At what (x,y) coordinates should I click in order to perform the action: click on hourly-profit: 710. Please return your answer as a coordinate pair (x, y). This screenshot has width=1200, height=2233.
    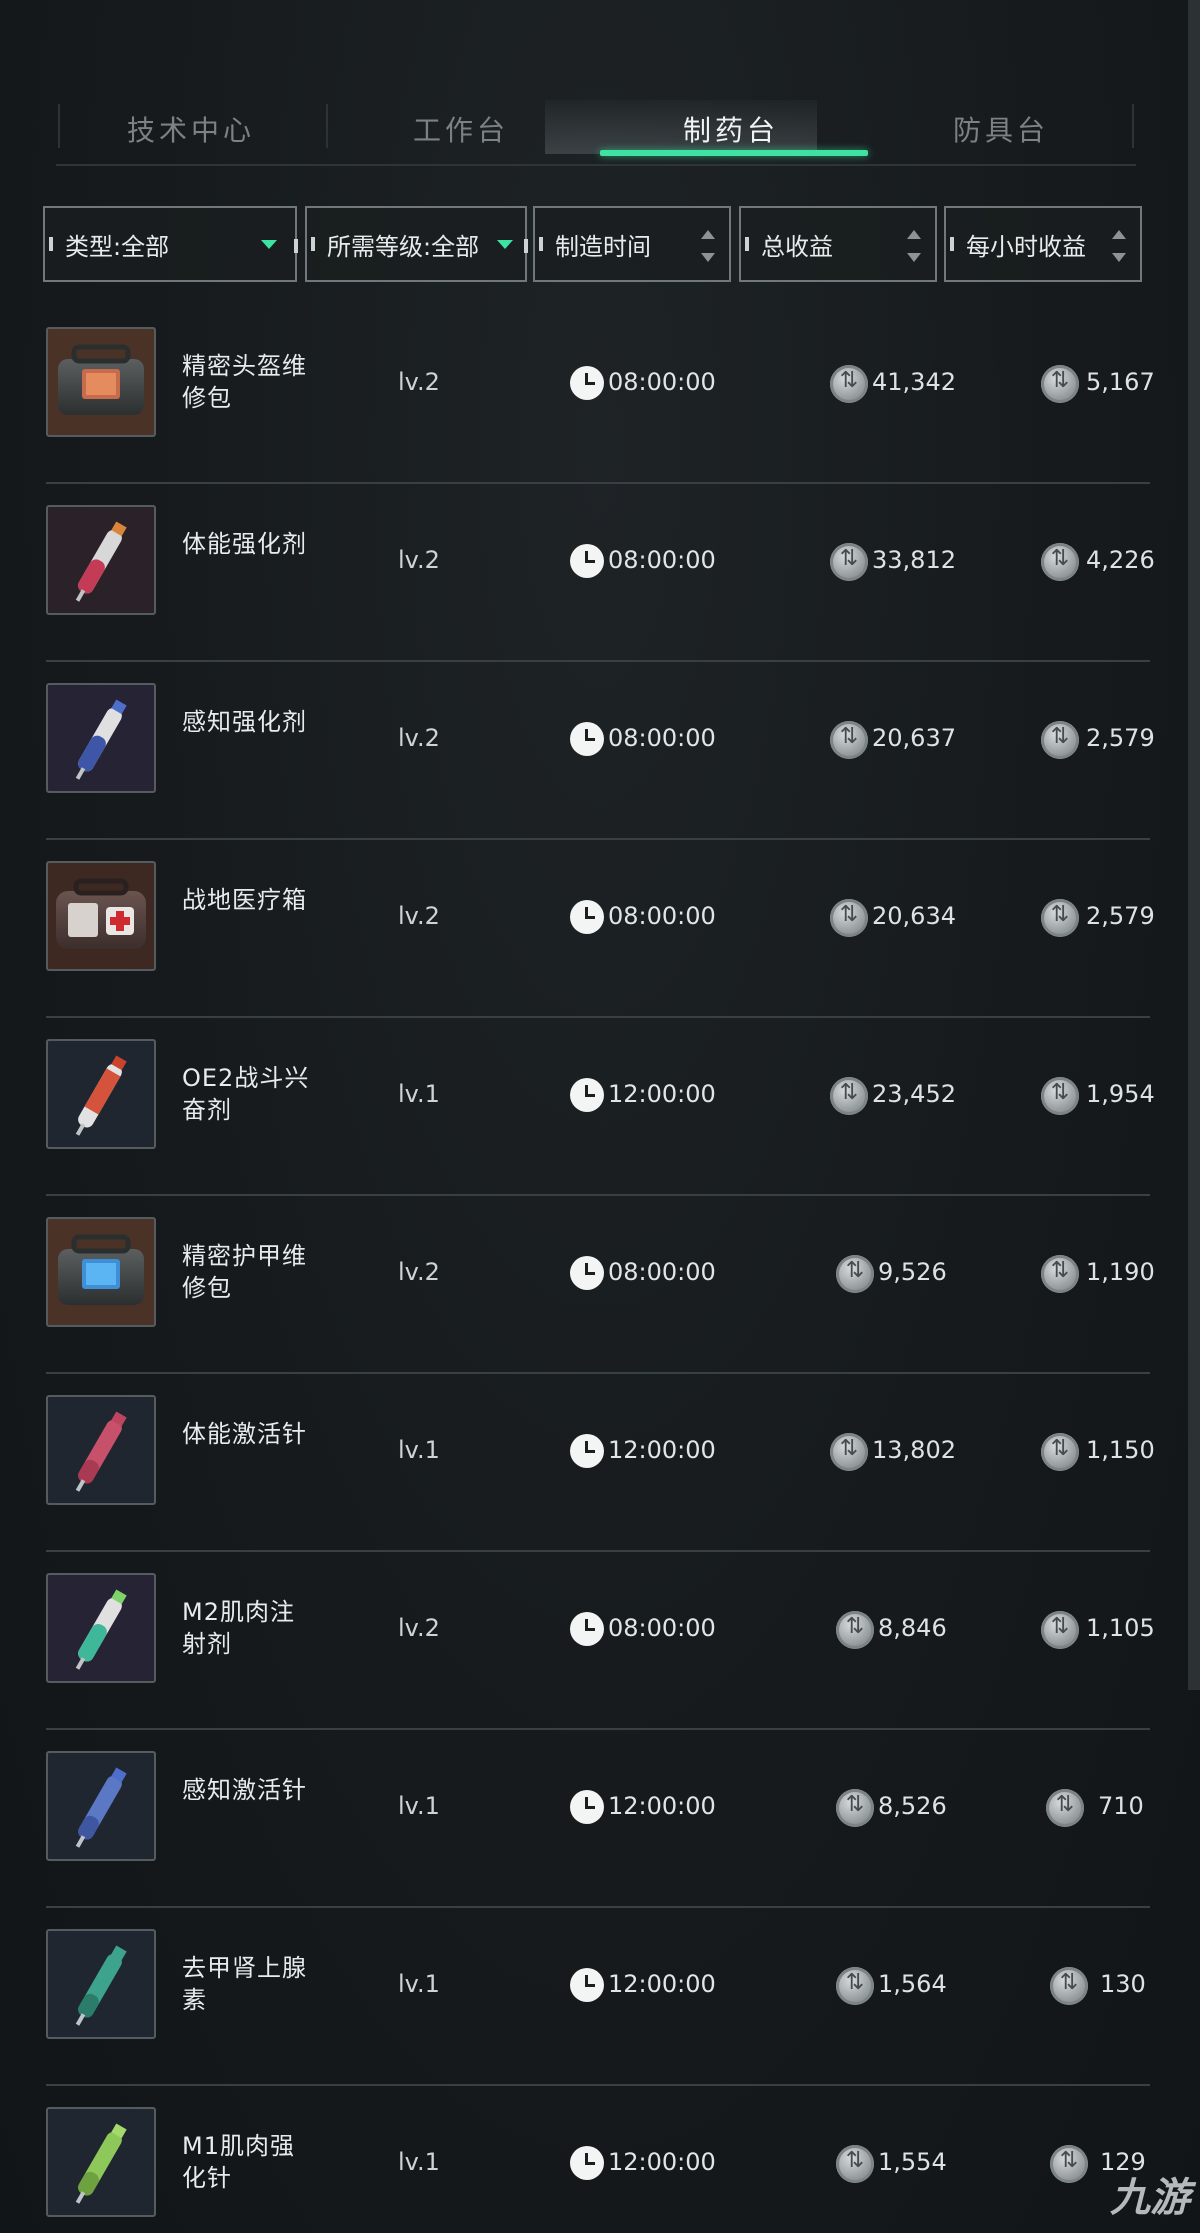
    Looking at the image, I should click on (1121, 1806).